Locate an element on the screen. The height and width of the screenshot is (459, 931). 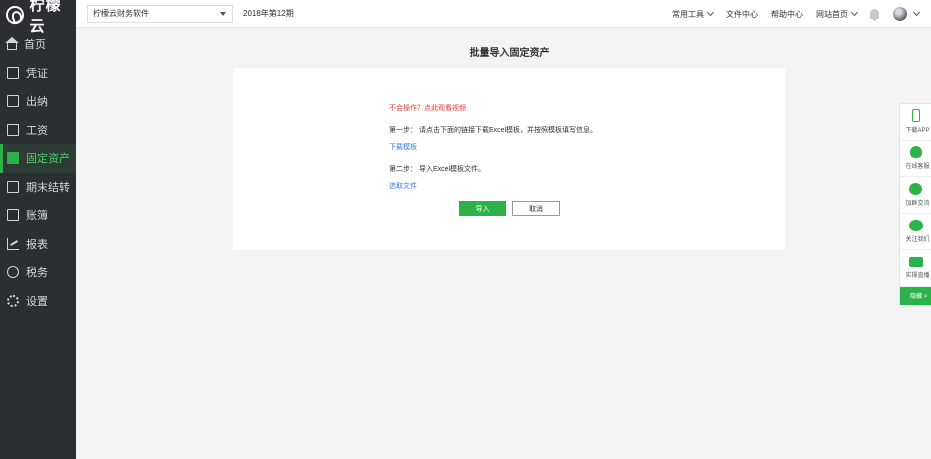
float-item-label: 实操直播 is located at coordinates (917, 276).